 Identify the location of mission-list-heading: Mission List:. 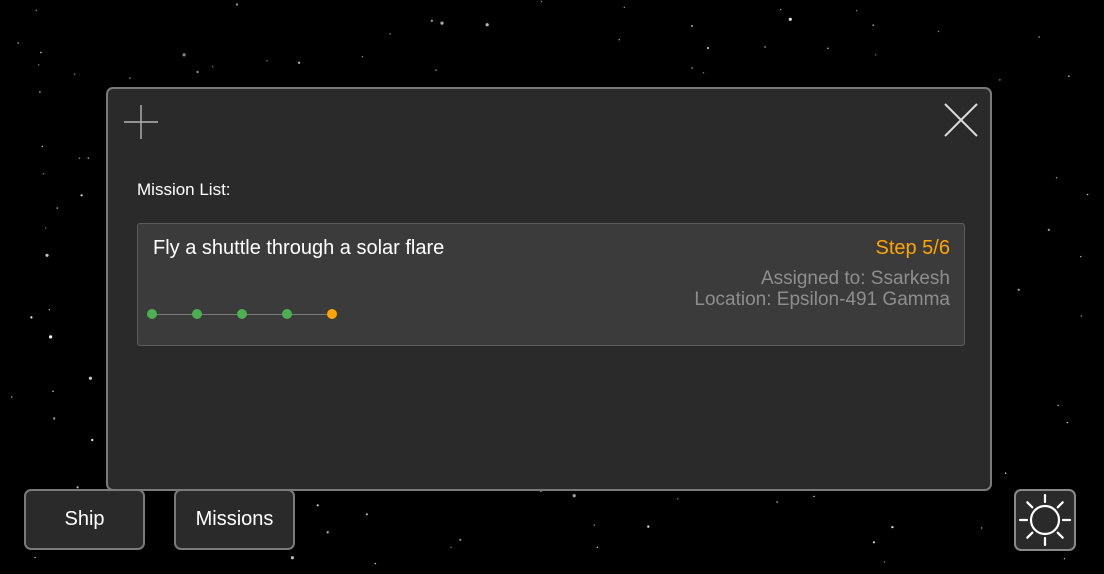
(184, 189).